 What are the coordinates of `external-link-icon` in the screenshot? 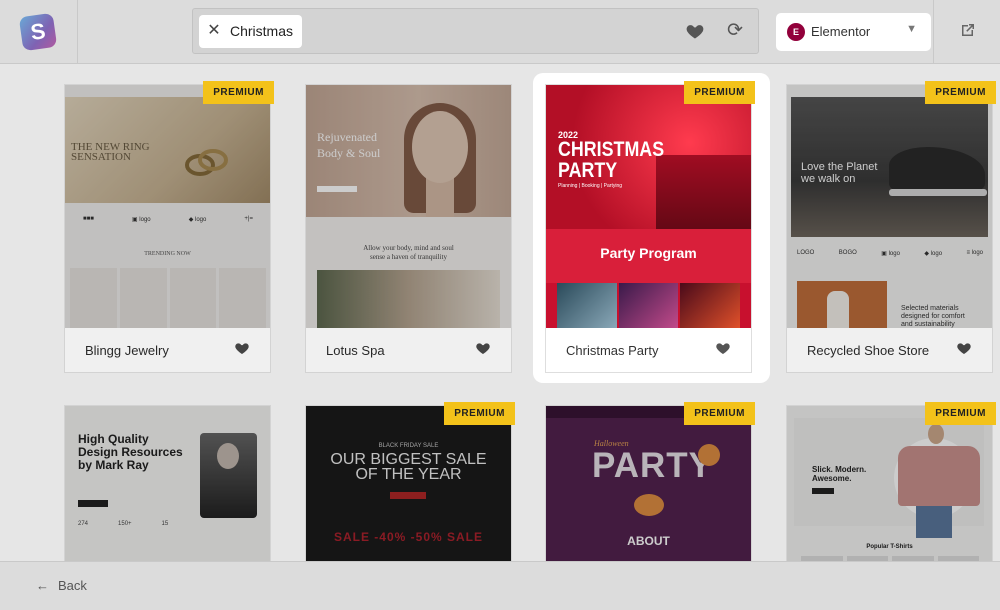 It's located at (968, 30).